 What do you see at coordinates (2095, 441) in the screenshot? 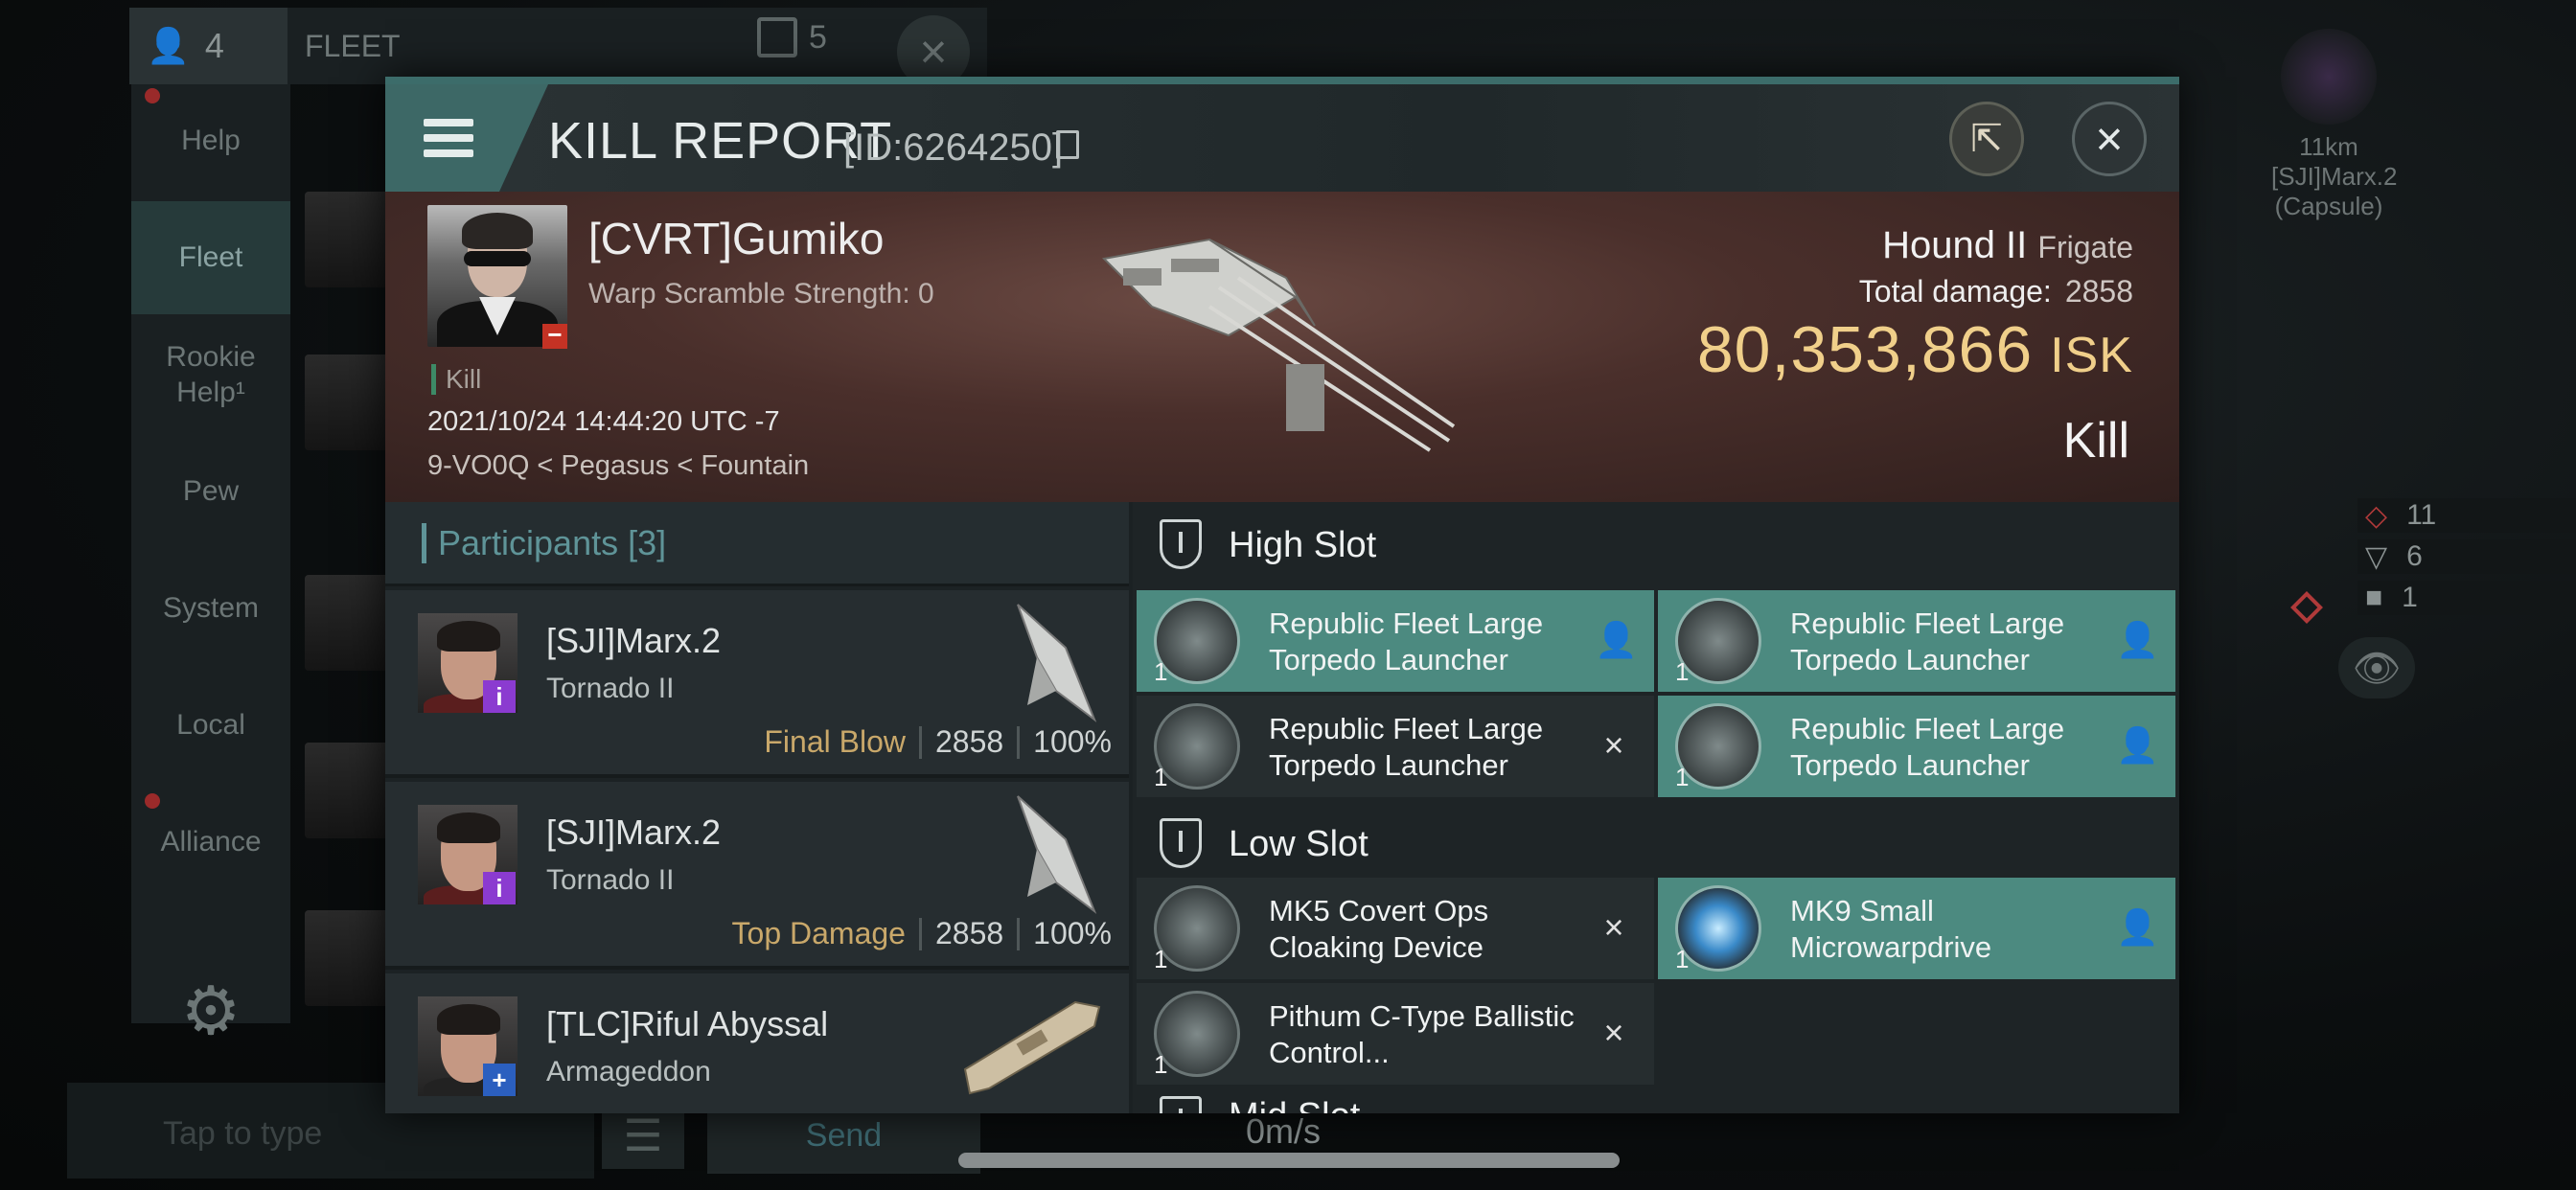
I see `result-label: Kill` at bounding box center [2095, 441].